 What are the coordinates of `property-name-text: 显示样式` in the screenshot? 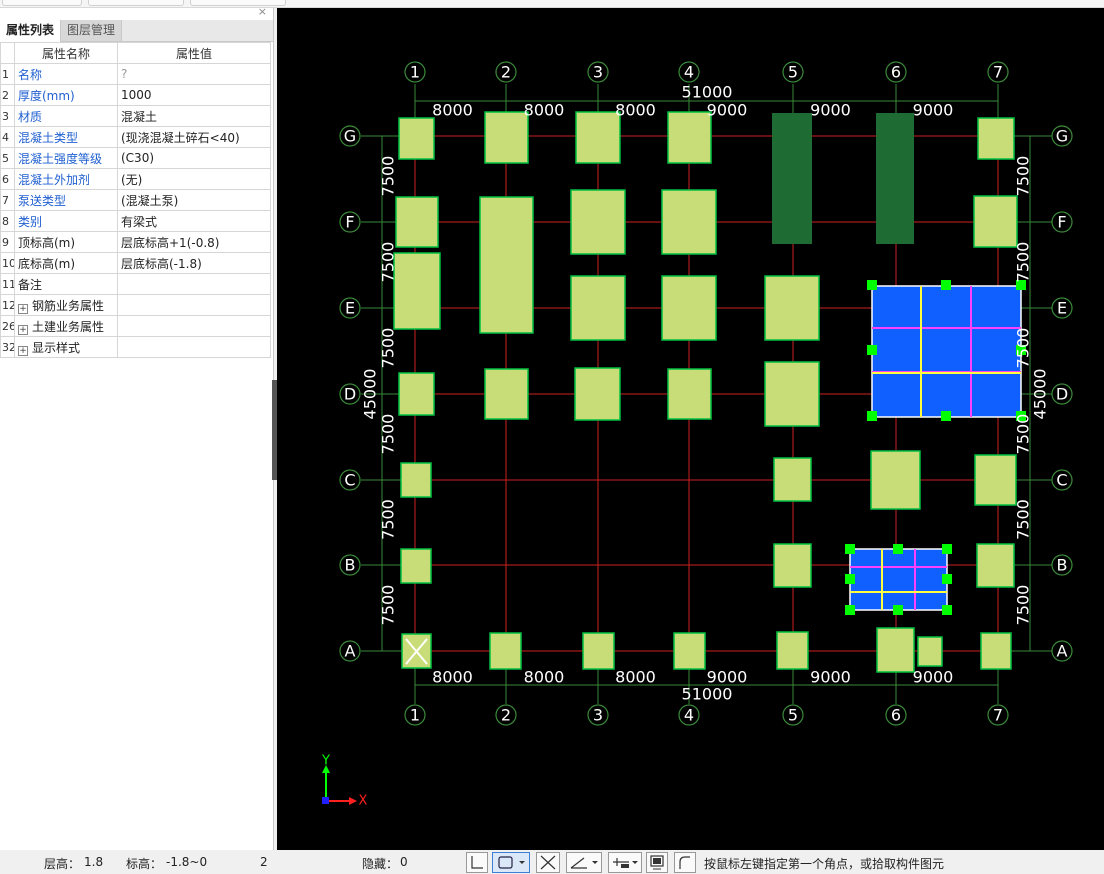 It's located at (56, 347).